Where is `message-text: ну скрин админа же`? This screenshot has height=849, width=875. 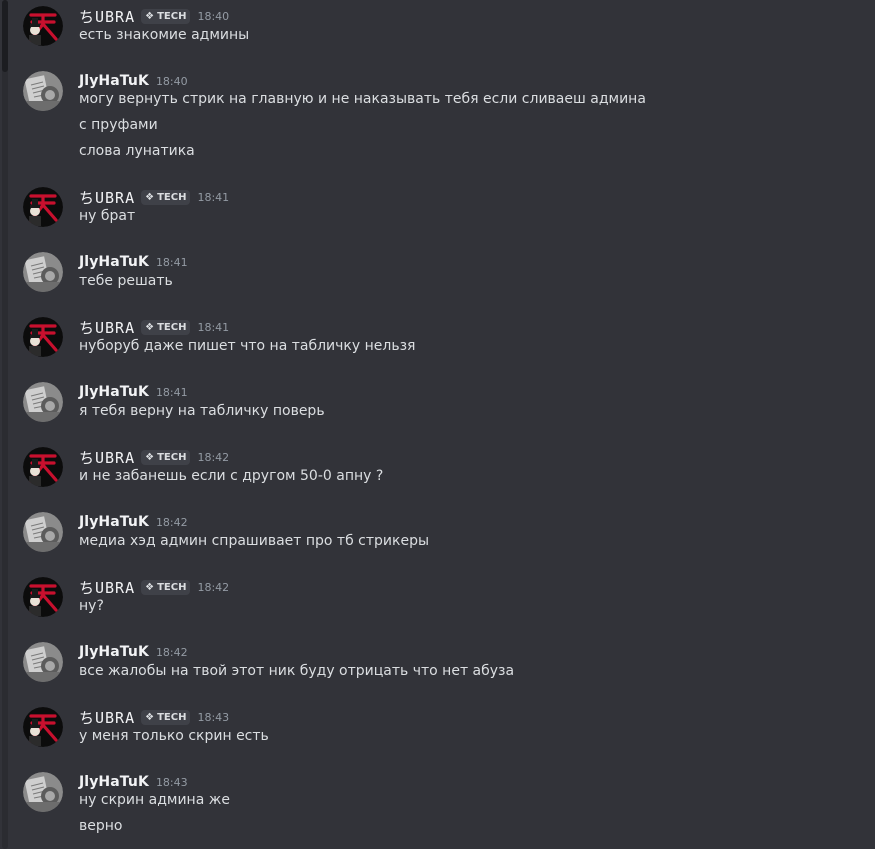 message-text: ну скрин админа же is located at coordinates (154, 800).